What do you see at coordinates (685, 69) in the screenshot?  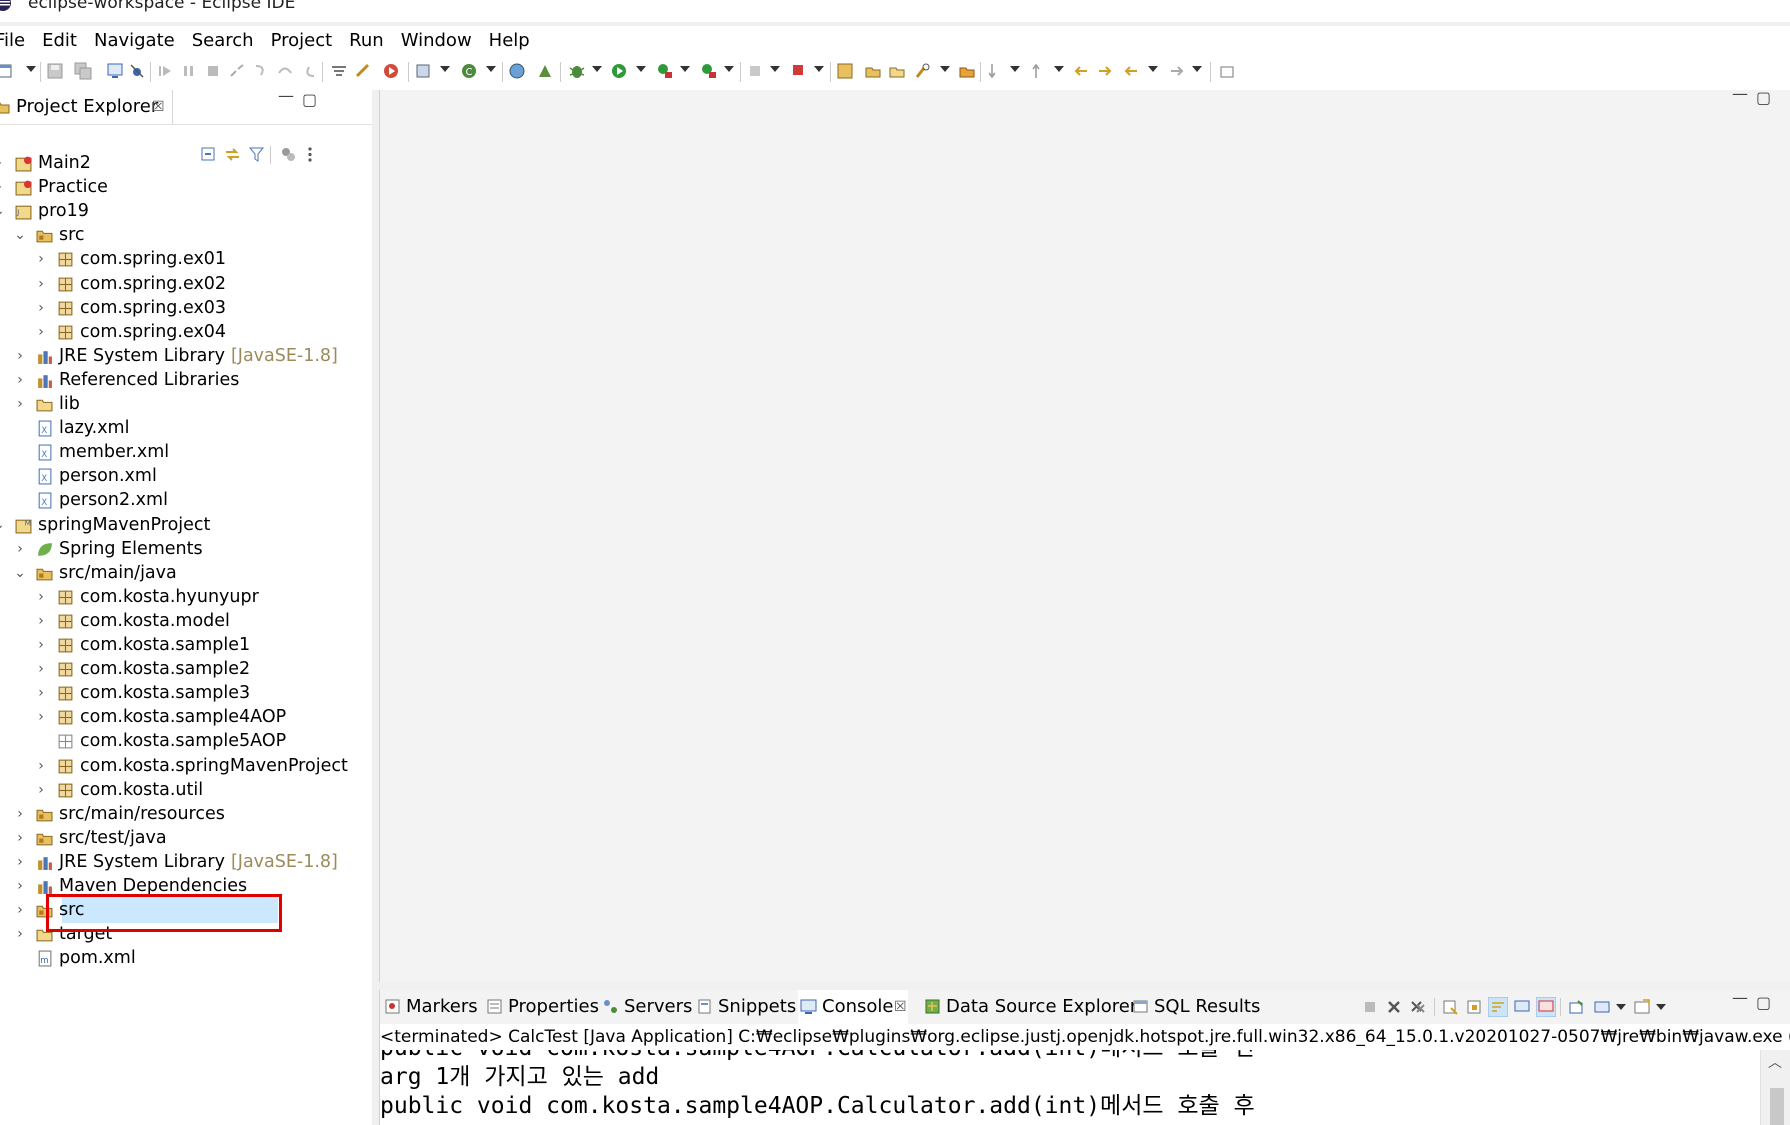 I see `coverage-dropdown-icon` at bounding box center [685, 69].